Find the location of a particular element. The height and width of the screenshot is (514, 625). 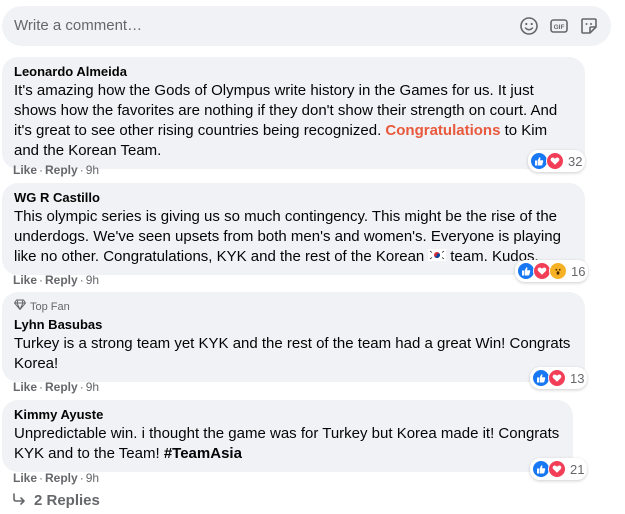

reaction-count: 13 is located at coordinates (577, 378).